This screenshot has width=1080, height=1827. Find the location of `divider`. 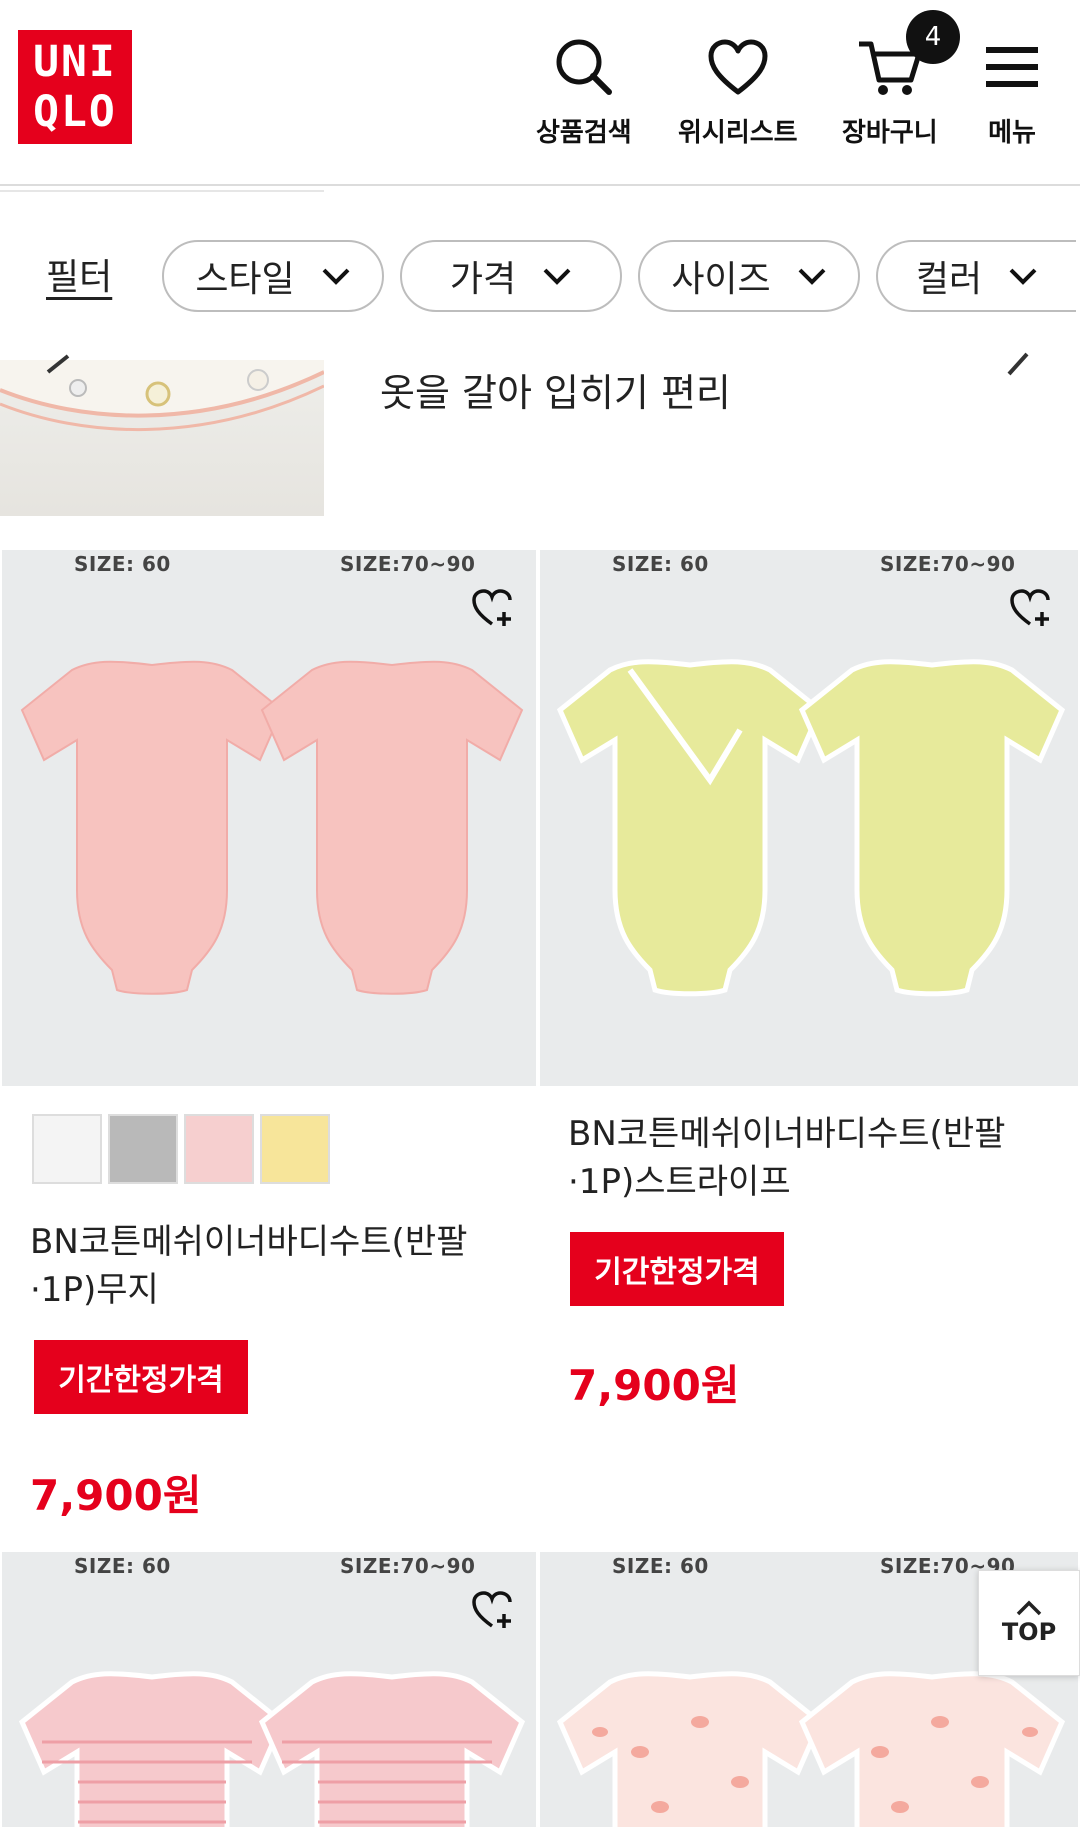

divider is located at coordinates (162, 191).